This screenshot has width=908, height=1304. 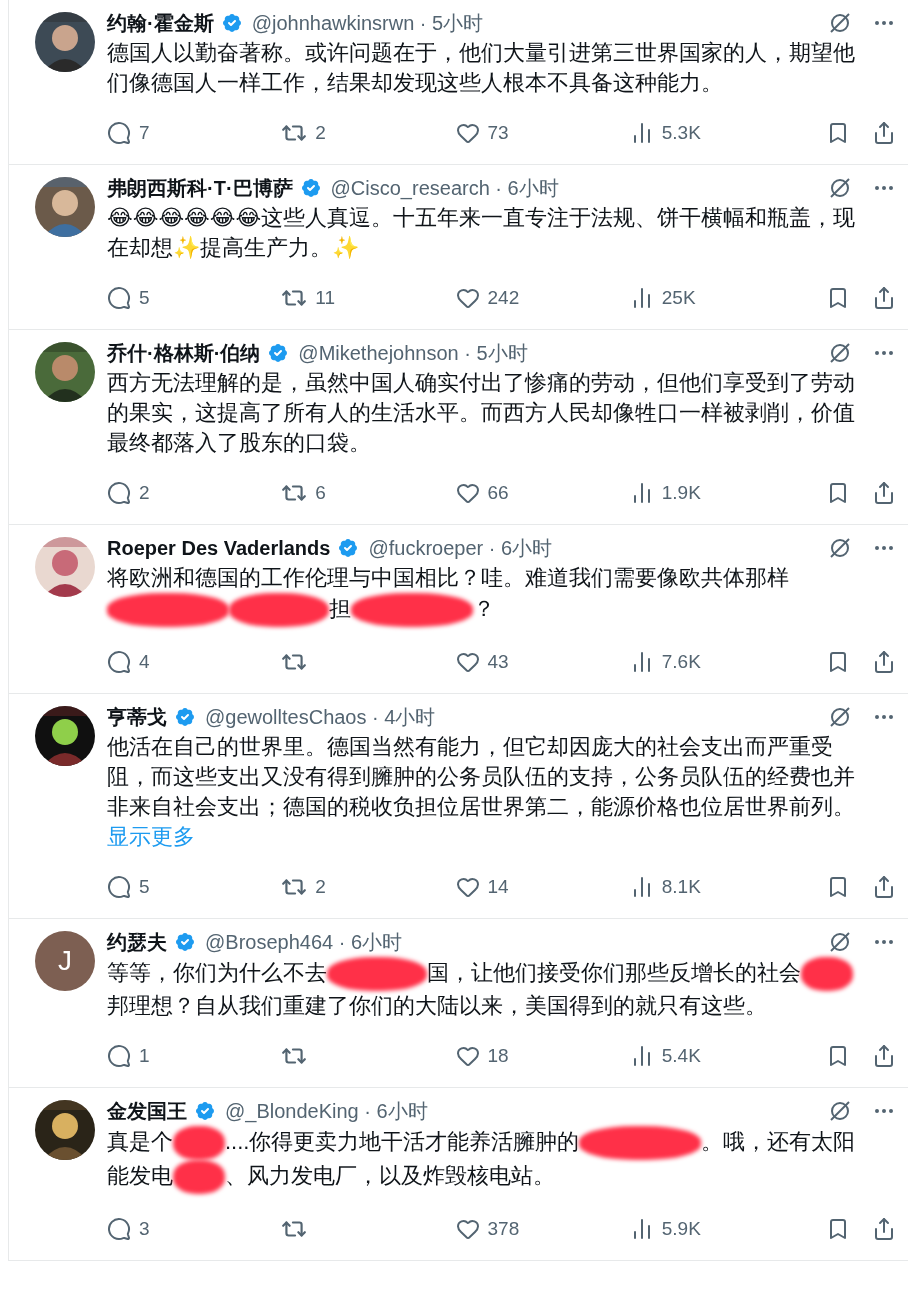 What do you see at coordinates (489, 989) in the screenshot?
I see `tweet-text: 等等，你们为什么不去 国，让他们接受你们那些反增长的社会 邦理想？自从我们重建了你们的大陆以来，美国得到的就只有这些。` at bounding box center [489, 989].